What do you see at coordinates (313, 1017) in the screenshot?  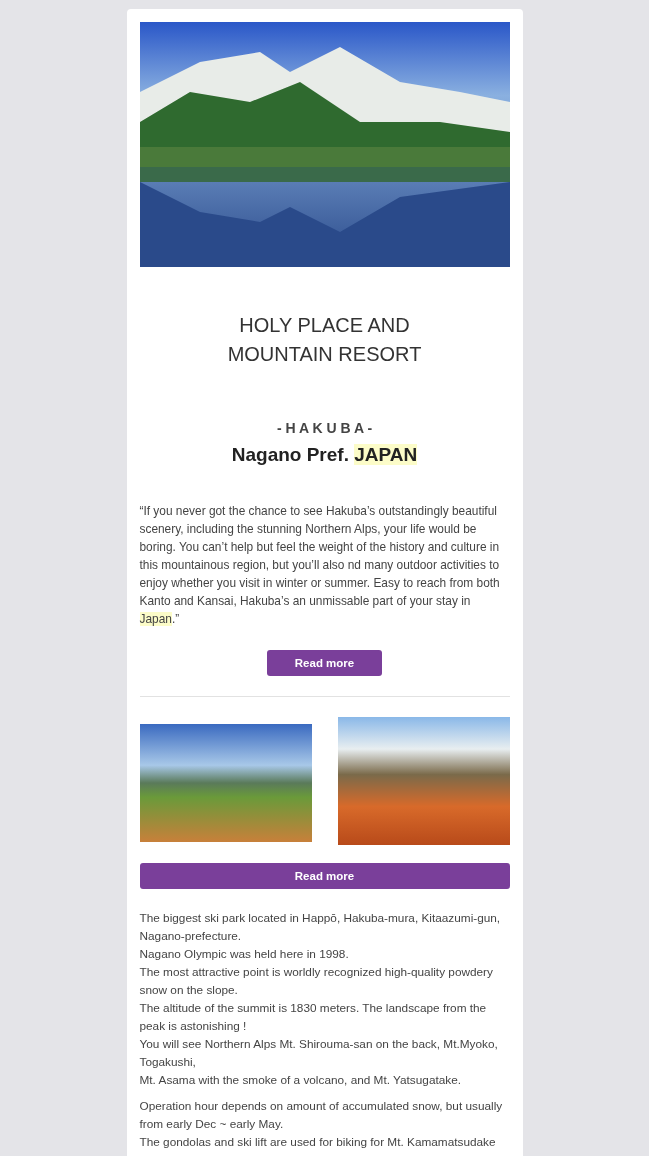 I see `body-text: The altitude of the summit is 1830 meters. The landscape from the peak is astonishing !` at bounding box center [313, 1017].